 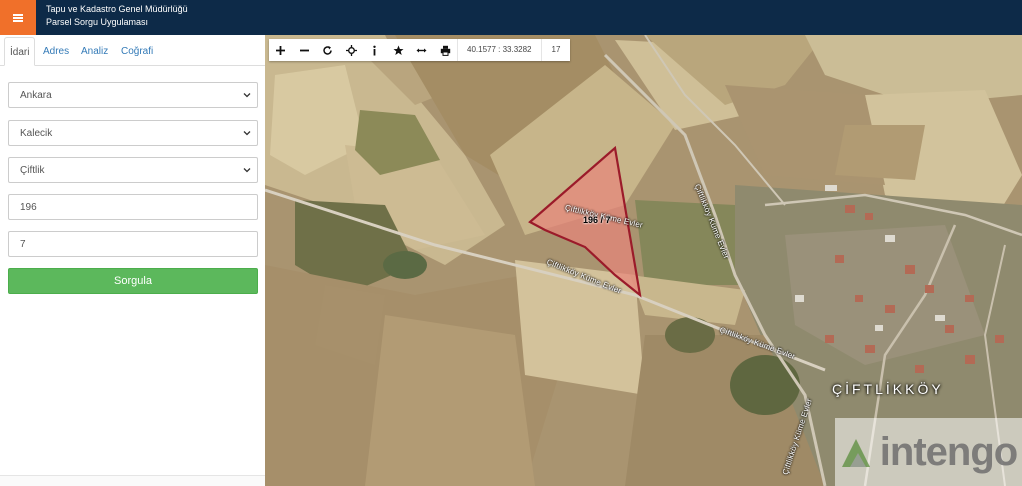 What do you see at coordinates (597, 220) in the screenshot?
I see `parcel-label: 196 / 7` at bounding box center [597, 220].